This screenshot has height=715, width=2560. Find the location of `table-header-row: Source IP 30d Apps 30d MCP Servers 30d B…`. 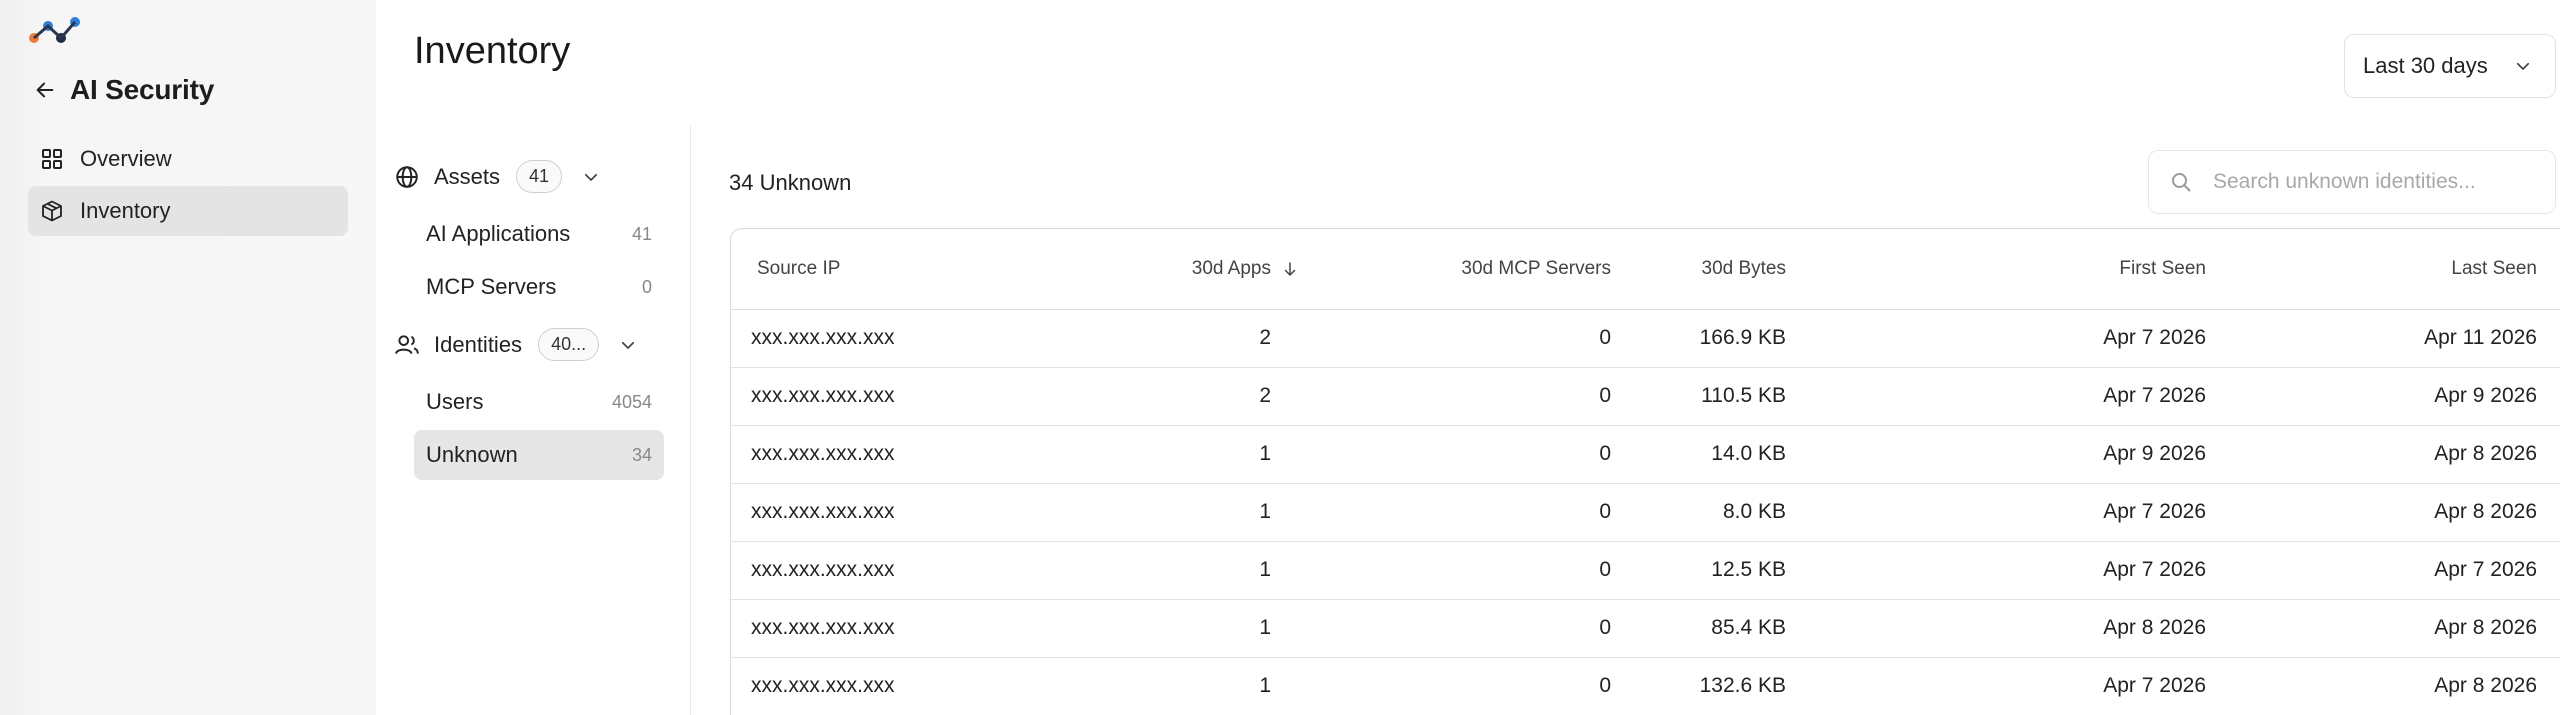

table-header-row: Source IP 30d Apps 30d MCP Servers 30d B… is located at coordinates (1645, 269).